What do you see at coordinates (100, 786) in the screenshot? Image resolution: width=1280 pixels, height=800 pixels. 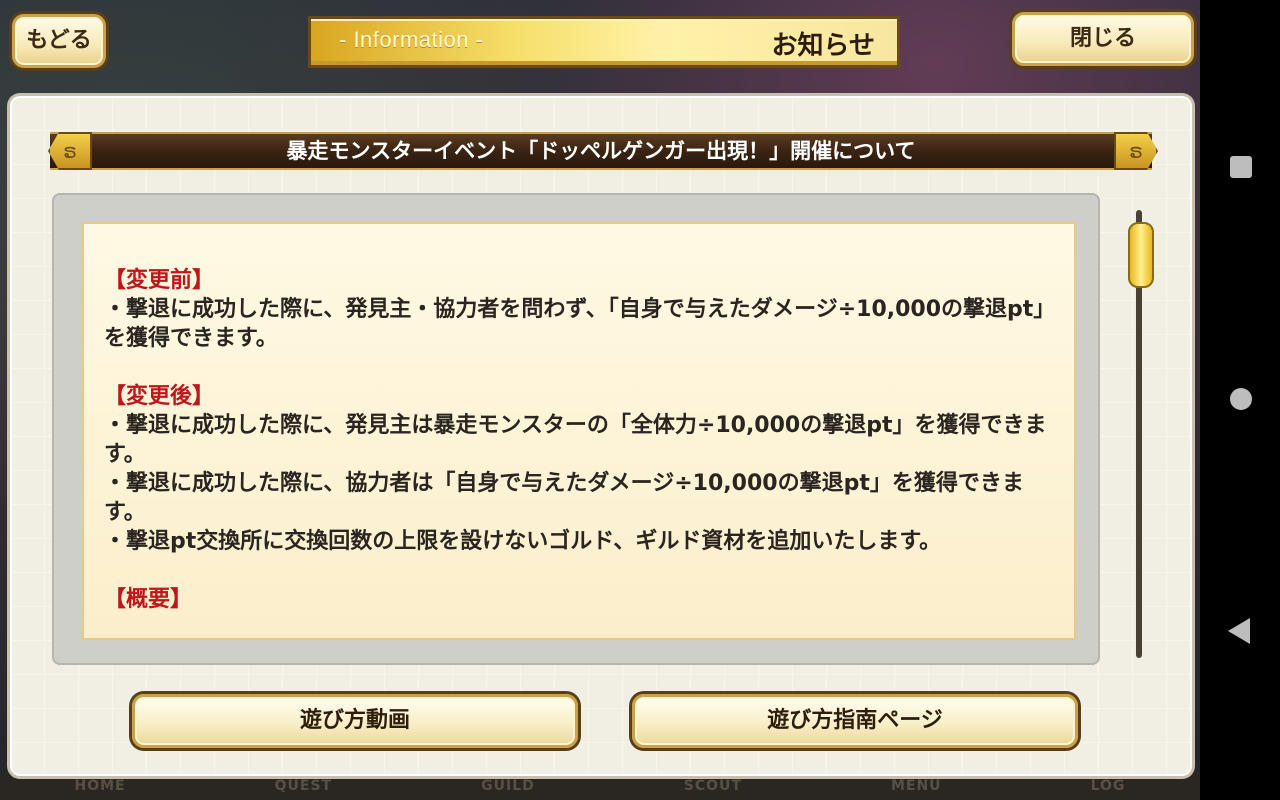 I see `tab-home: HOME` at bounding box center [100, 786].